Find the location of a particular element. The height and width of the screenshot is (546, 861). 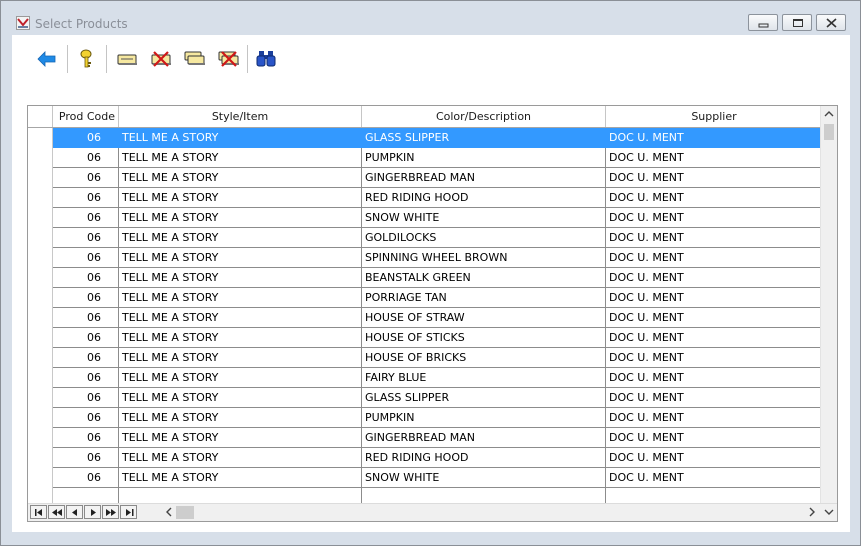

column-header-style-item: Style/Item is located at coordinates (240, 116).